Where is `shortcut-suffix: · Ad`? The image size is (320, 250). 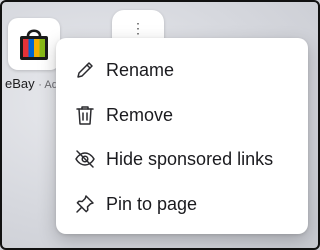 shortcut-suffix: · Ad is located at coordinates (48, 85).